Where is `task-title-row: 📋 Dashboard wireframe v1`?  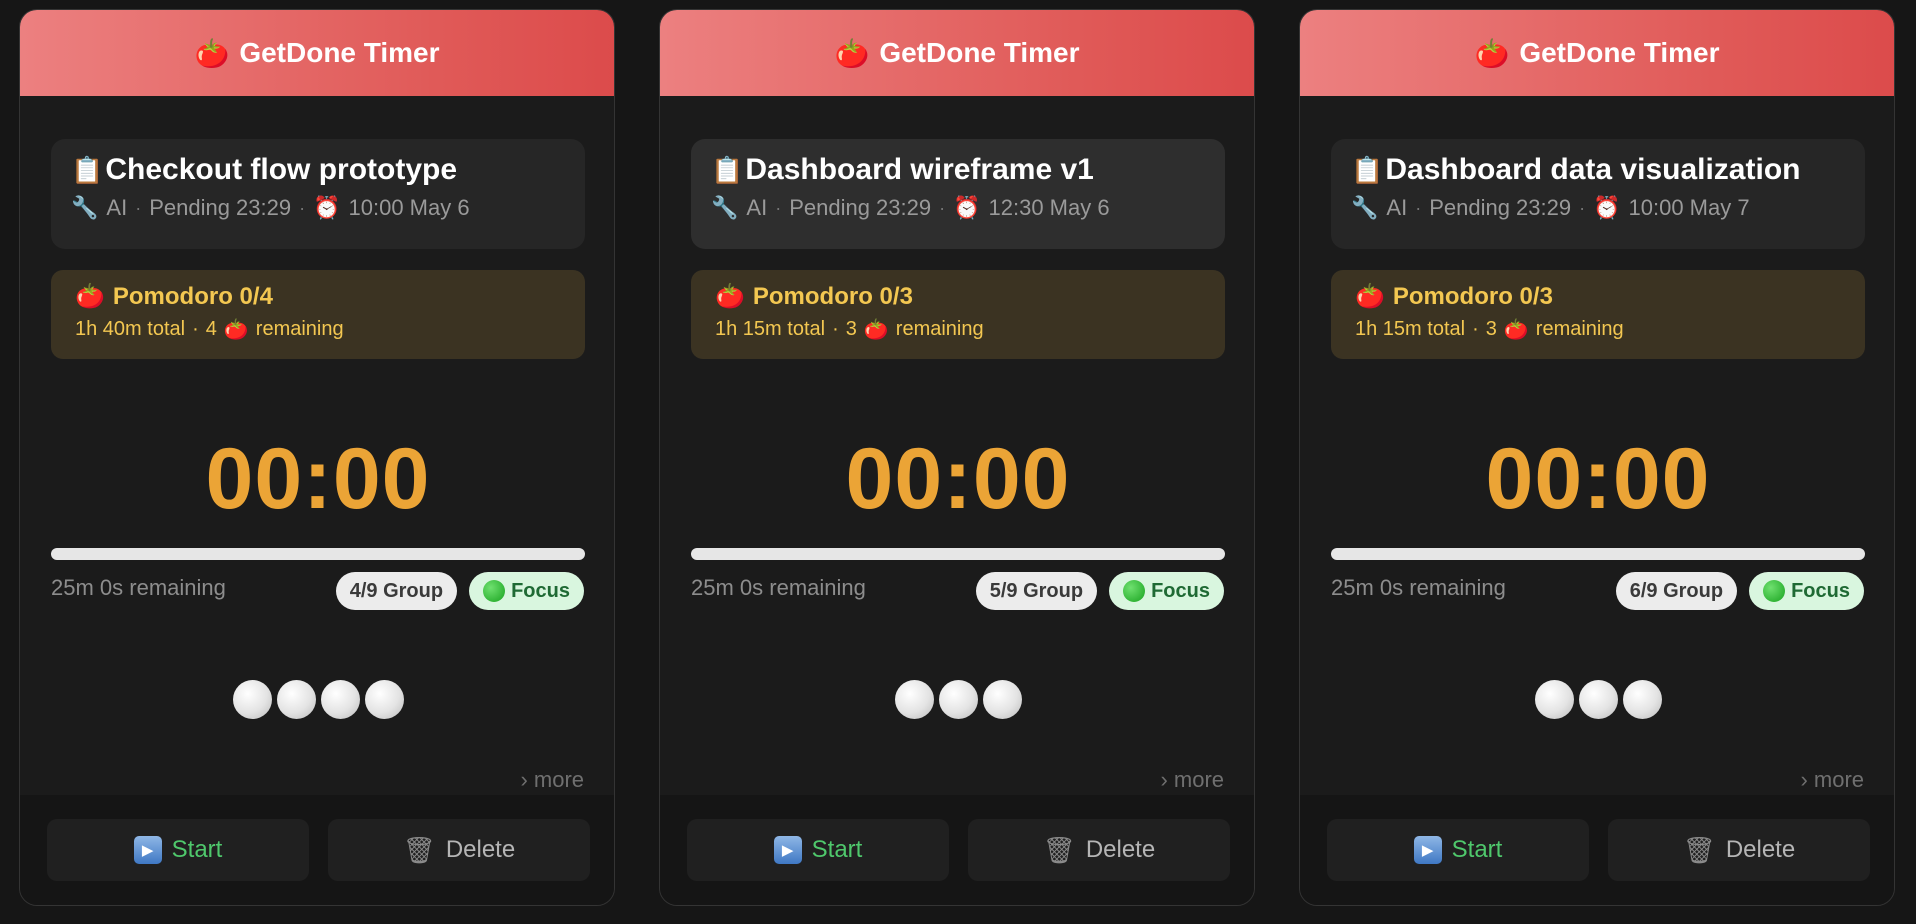
task-title-row: 📋 Dashboard wireframe v1 is located at coordinates (958, 170).